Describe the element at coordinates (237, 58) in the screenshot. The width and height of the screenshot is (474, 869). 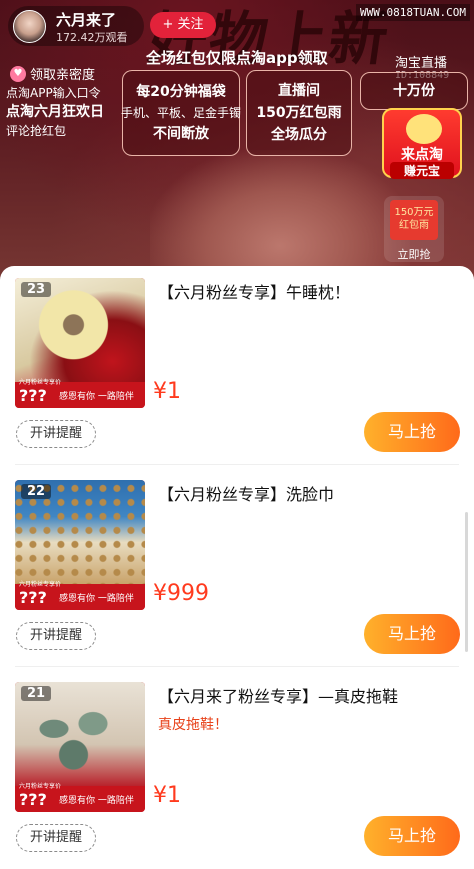
I see `redpack-title: 全场红包仅限点淘app领取` at that location.